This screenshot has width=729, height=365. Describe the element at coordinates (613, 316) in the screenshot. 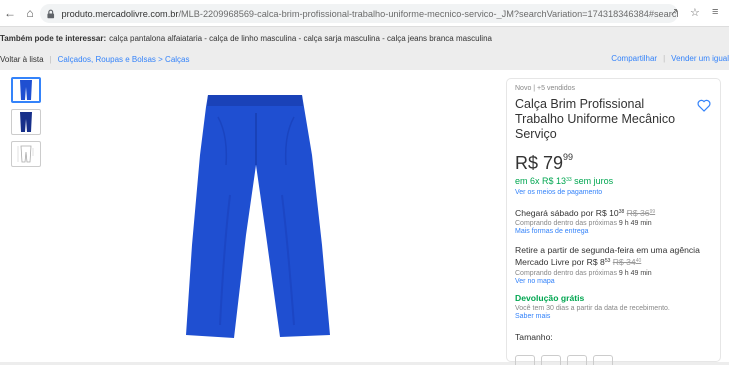

I see `learn-more-link: Saber mais` at that location.